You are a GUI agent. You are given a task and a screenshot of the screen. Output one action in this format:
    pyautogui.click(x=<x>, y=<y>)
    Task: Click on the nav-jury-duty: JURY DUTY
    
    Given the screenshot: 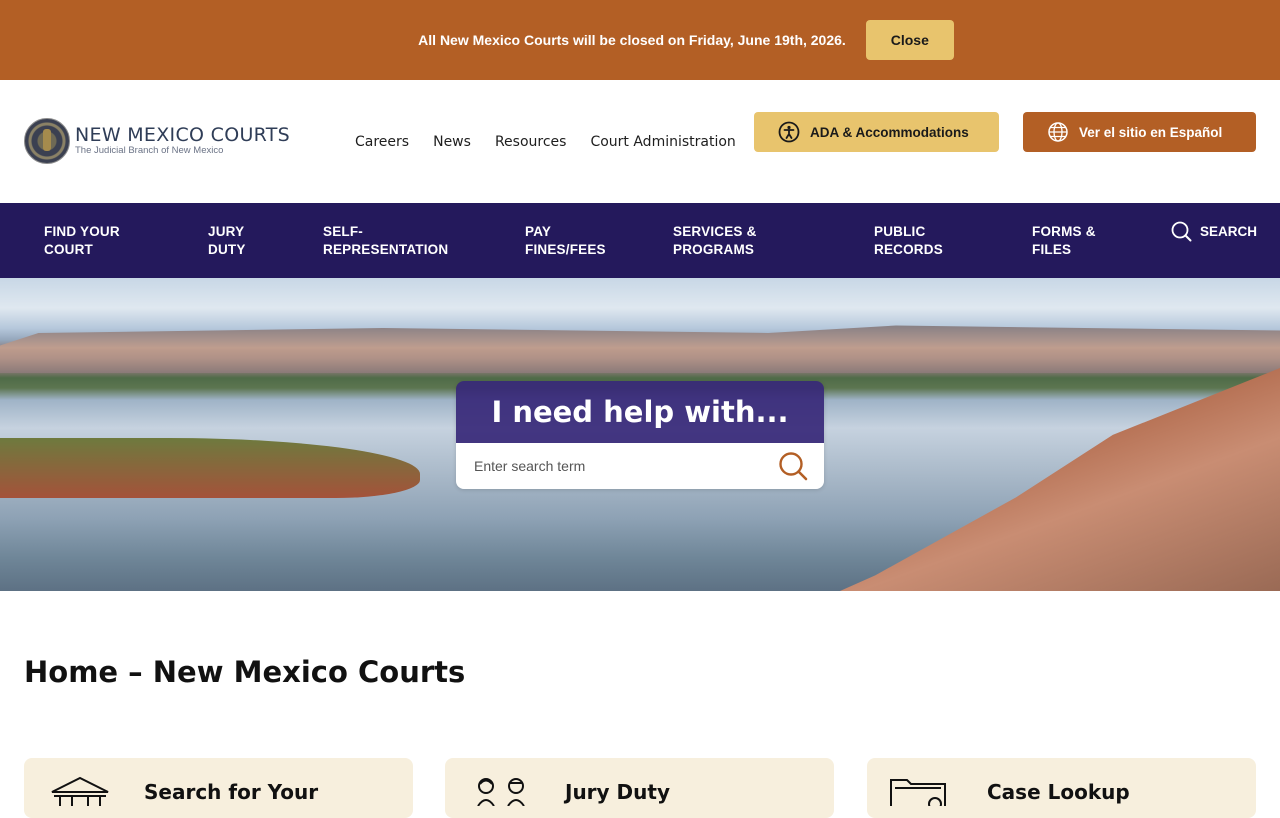 What is the action you would take?
    pyautogui.click(x=227, y=241)
    